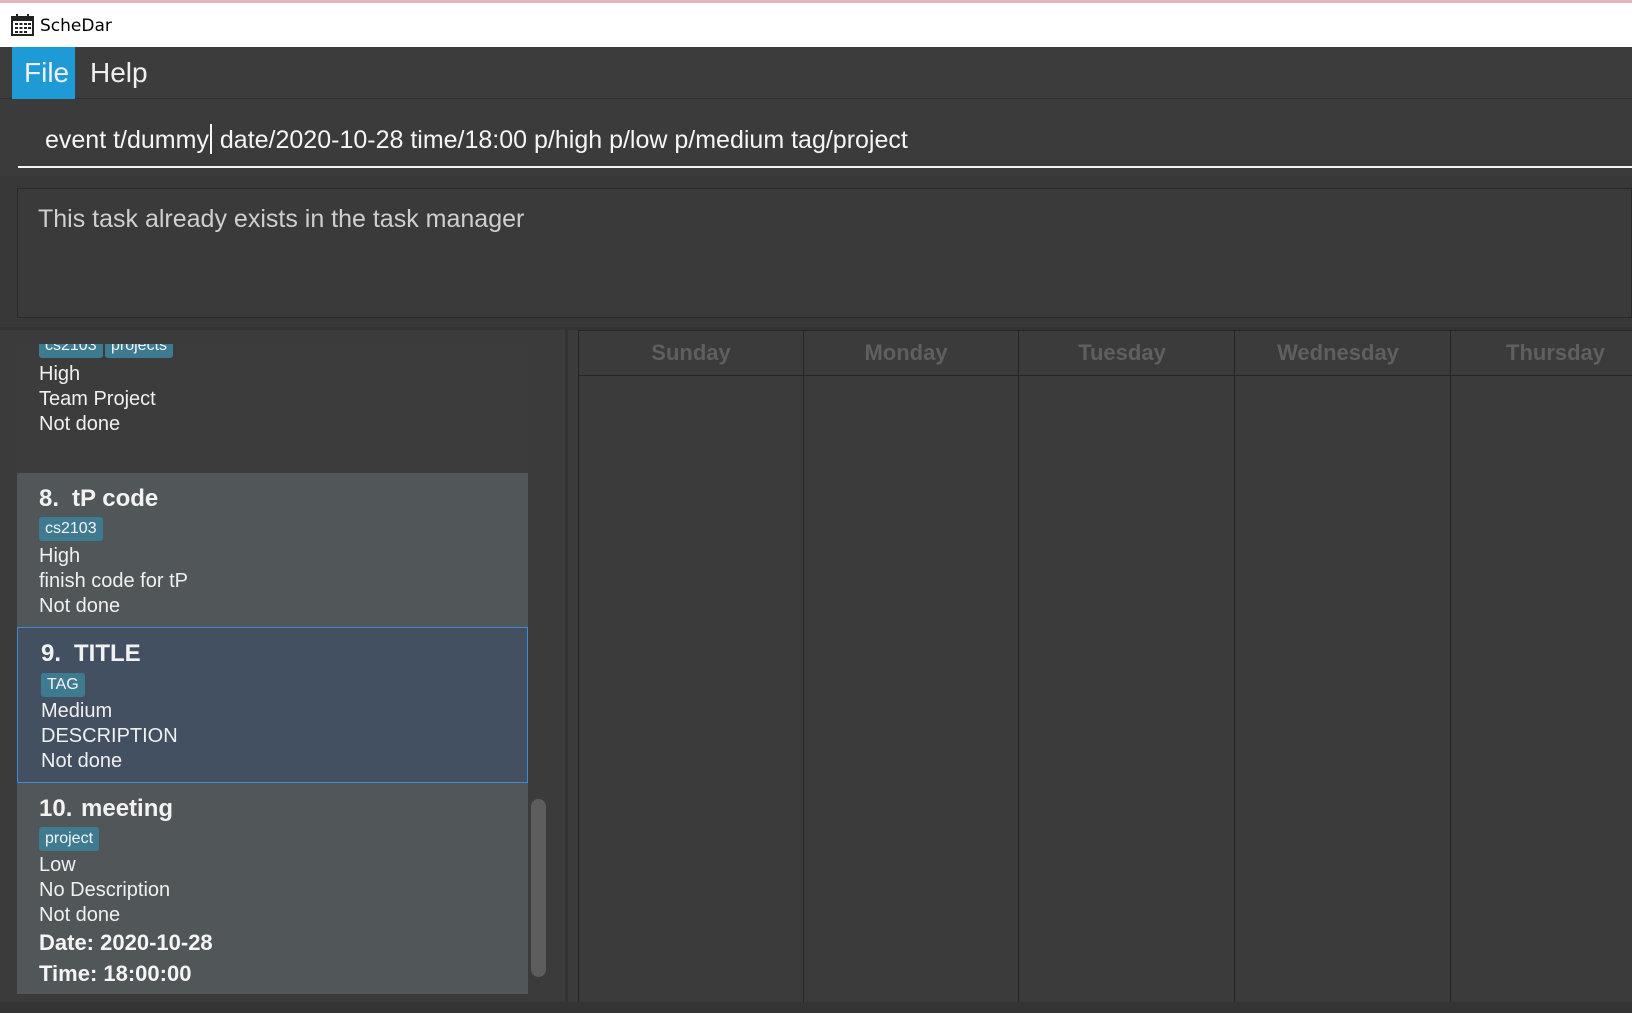 This screenshot has height=1013, width=1632. What do you see at coordinates (816, 73) in the screenshot?
I see `menu-bar: File Help` at bounding box center [816, 73].